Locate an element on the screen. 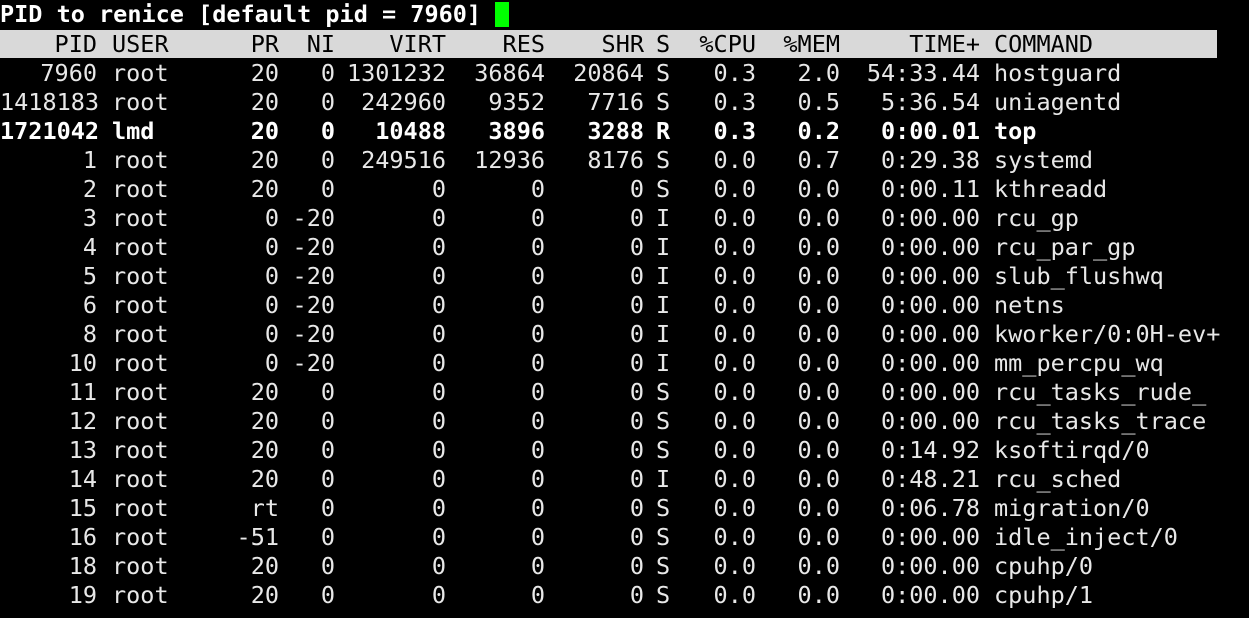  process-row: 14 root 20 0 0 0 0 I 0.0 0.0 0:48.21 rcu_sched is located at coordinates (624, 479).